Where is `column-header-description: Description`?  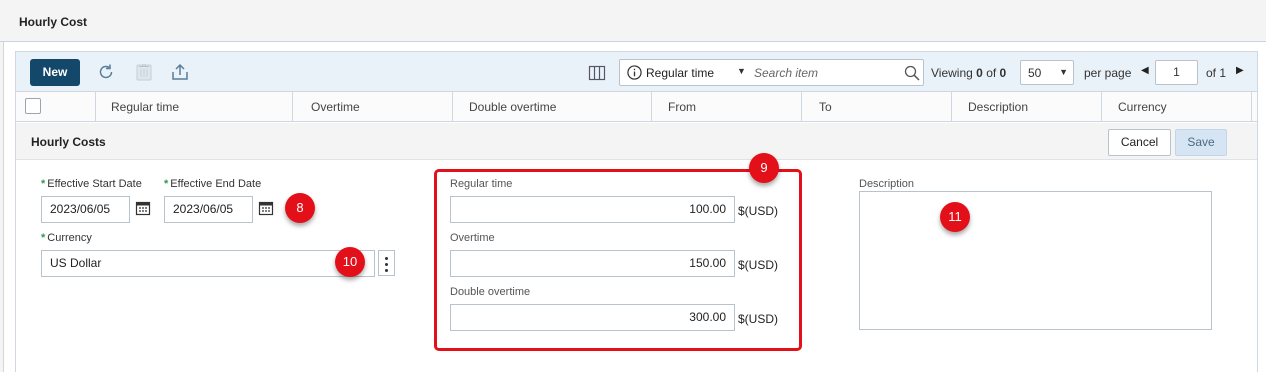 column-header-description: Description is located at coordinates (998, 107).